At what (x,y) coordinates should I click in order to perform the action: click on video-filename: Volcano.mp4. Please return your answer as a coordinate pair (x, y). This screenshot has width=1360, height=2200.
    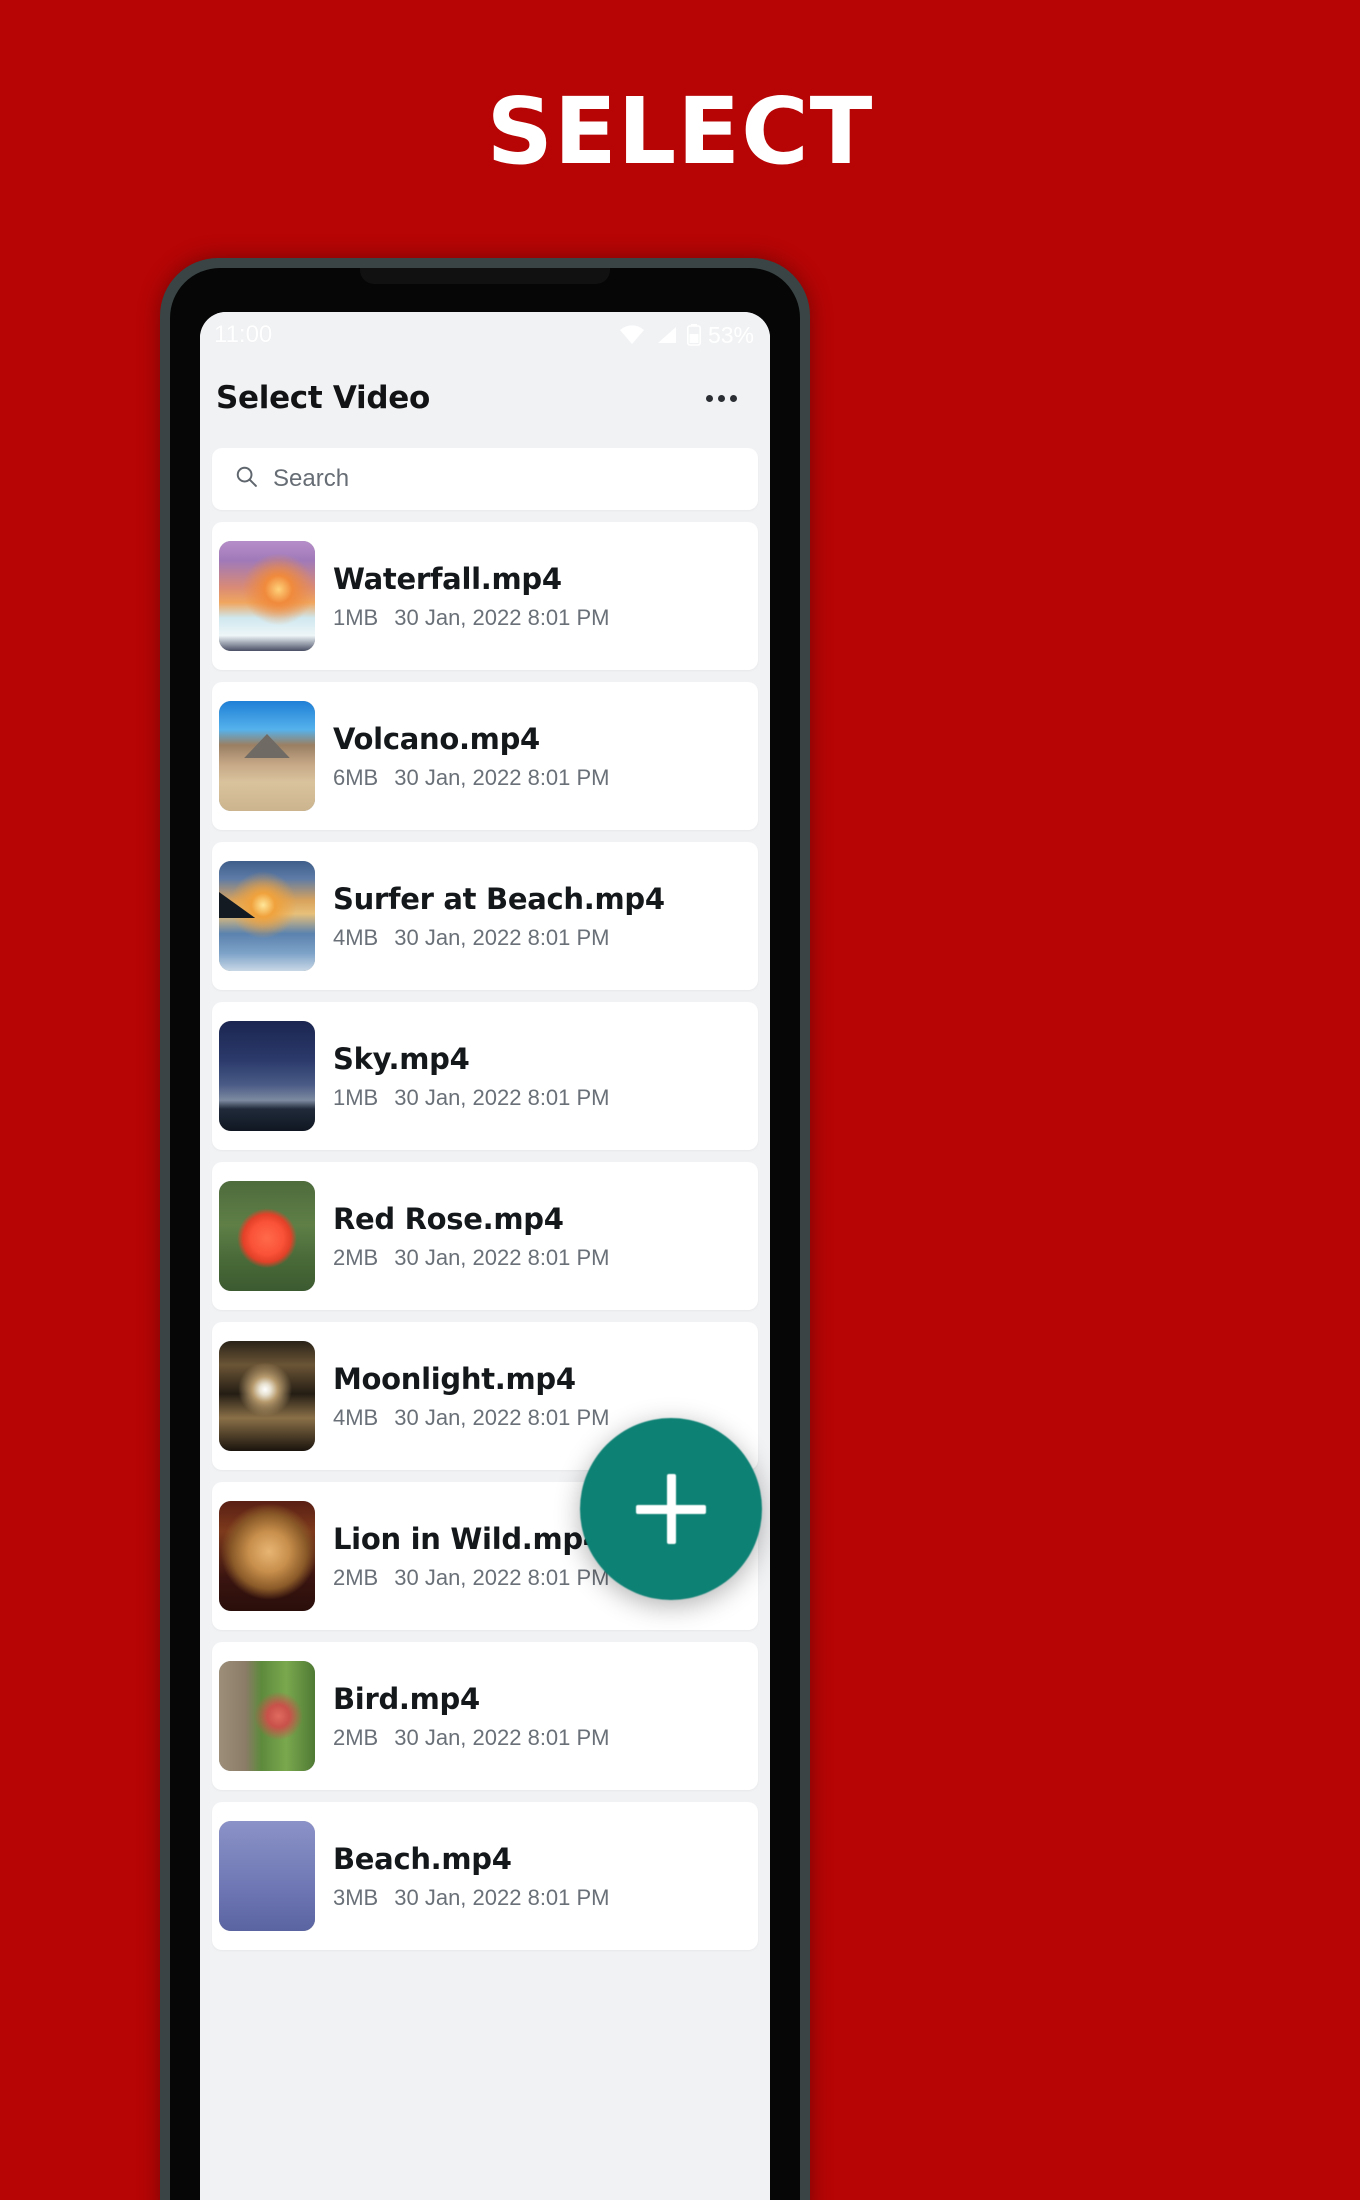
    Looking at the image, I should click on (436, 738).